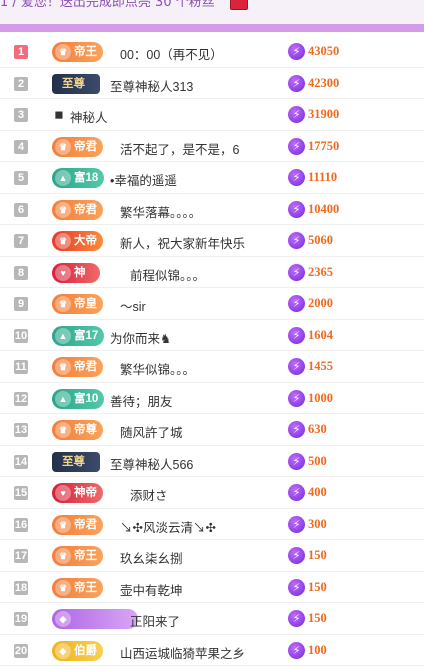  Describe the element at coordinates (212, 178) in the screenshot. I see `table-row: 5 ▲ 富18 •幸福的遥遥 ⚡ 11110` at that location.